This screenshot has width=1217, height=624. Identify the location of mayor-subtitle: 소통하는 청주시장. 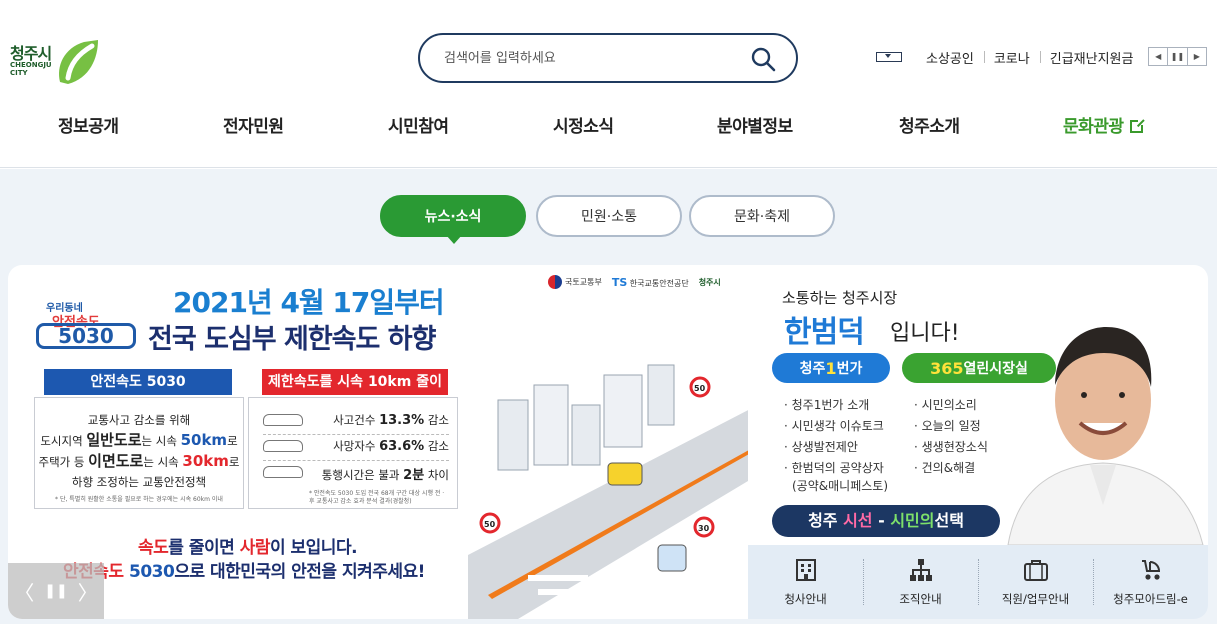
(840, 298).